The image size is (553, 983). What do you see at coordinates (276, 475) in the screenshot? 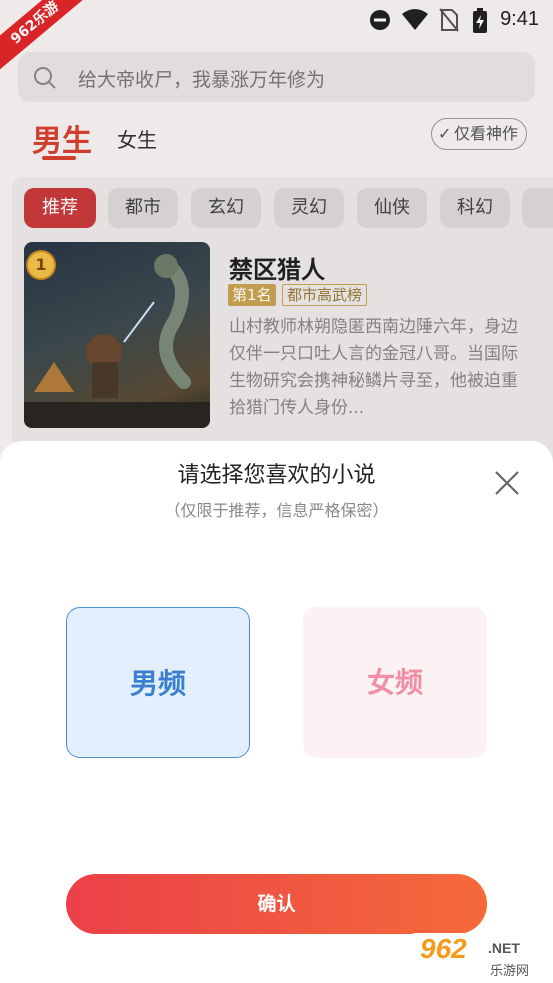
I see `sheet-title: 请选择您喜欢的小说` at bounding box center [276, 475].